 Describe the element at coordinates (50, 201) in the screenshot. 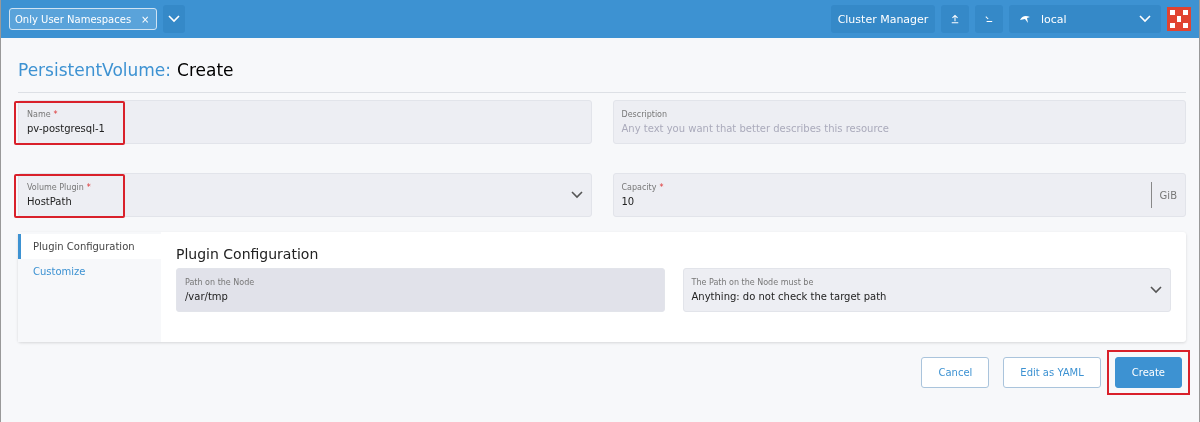

I see `field-value: HostPath` at that location.